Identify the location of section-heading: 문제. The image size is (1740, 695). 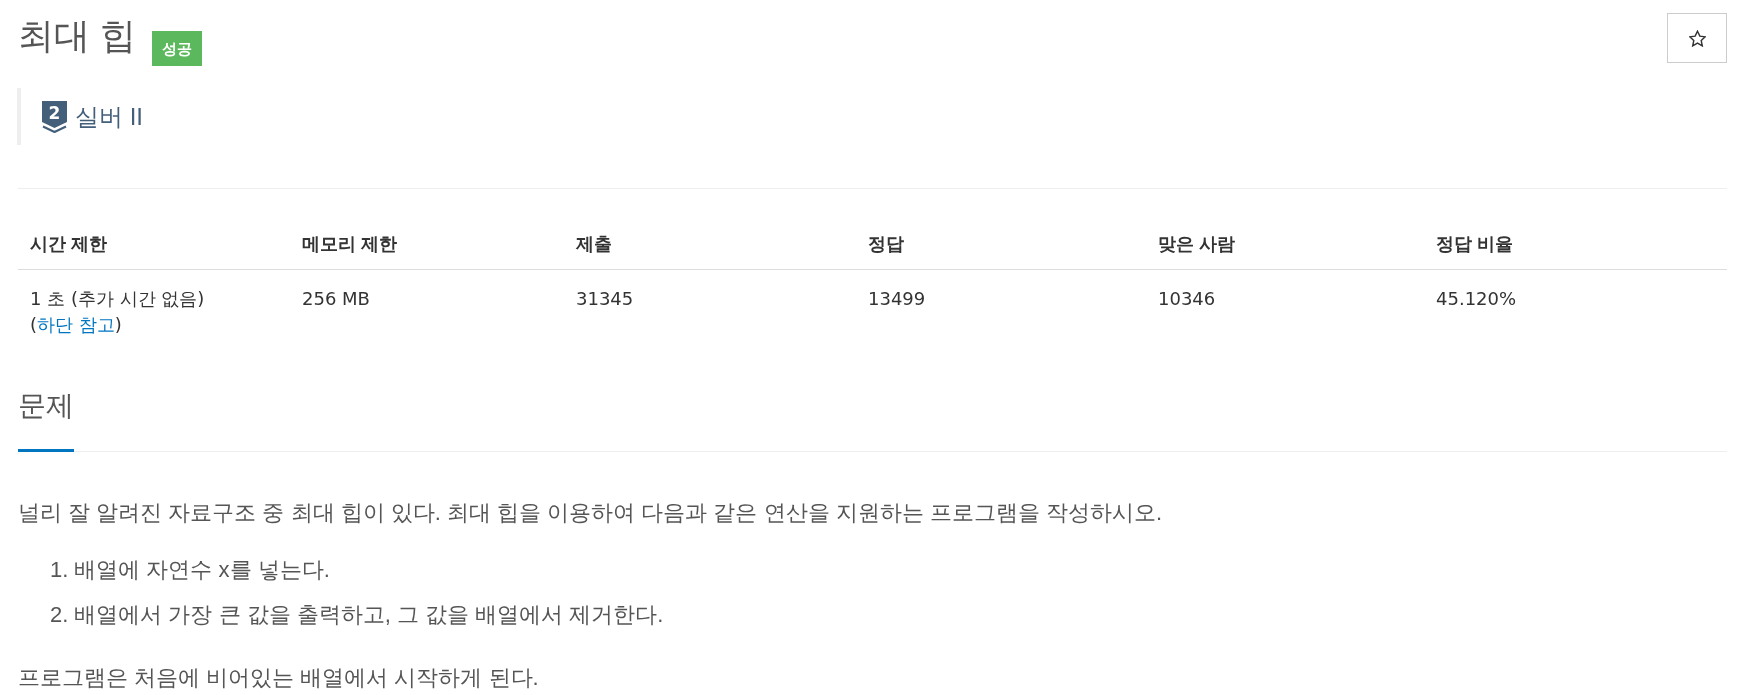
(46, 420).